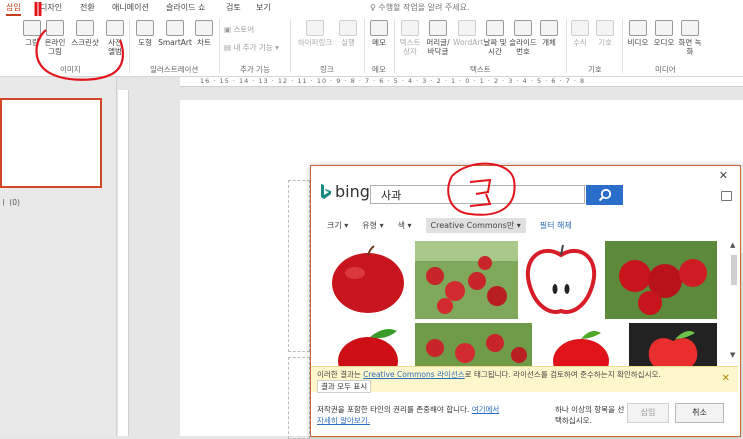 This screenshot has height=439, width=743. What do you see at coordinates (204, 33) in the screenshot?
I see `chart-button: 차트` at bounding box center [204, 33].